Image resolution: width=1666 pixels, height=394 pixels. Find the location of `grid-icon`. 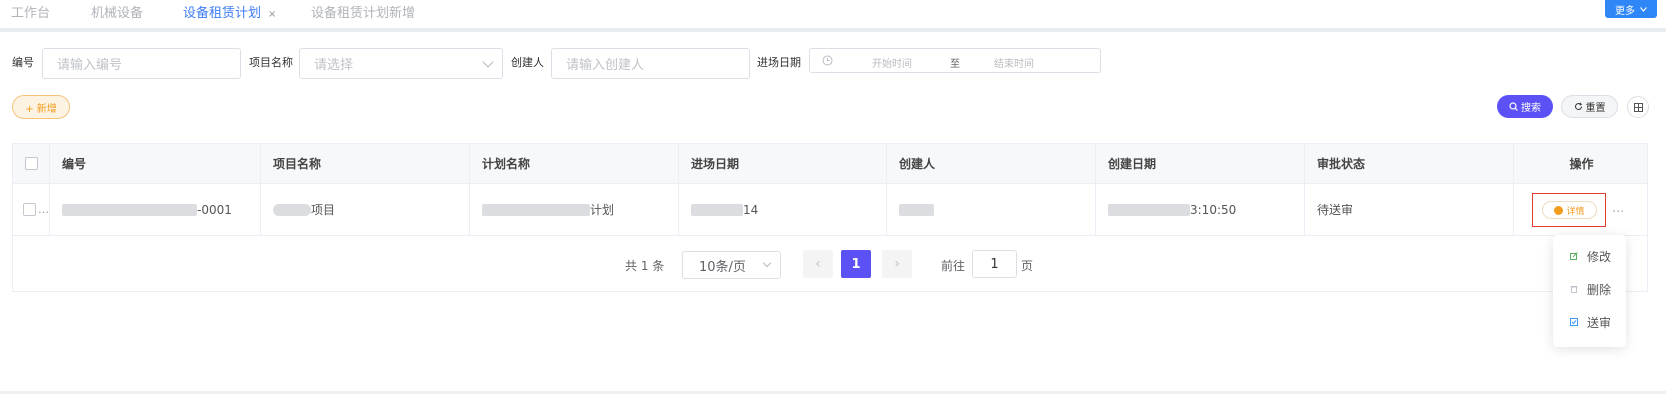

grid-icon is located at coordinates (1638, 107).